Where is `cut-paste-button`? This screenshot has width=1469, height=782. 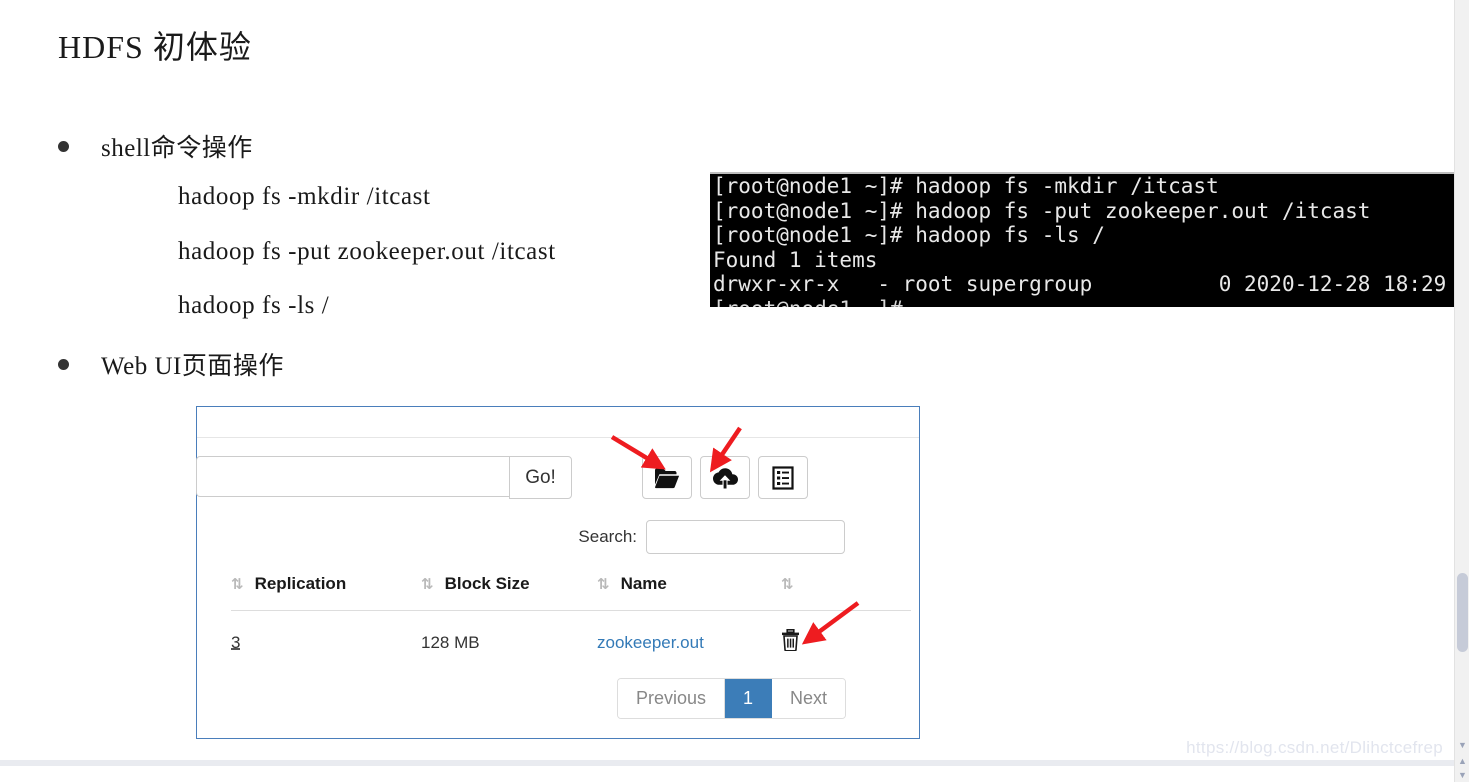 cut-paste-button is located at coordinates (783, 477).